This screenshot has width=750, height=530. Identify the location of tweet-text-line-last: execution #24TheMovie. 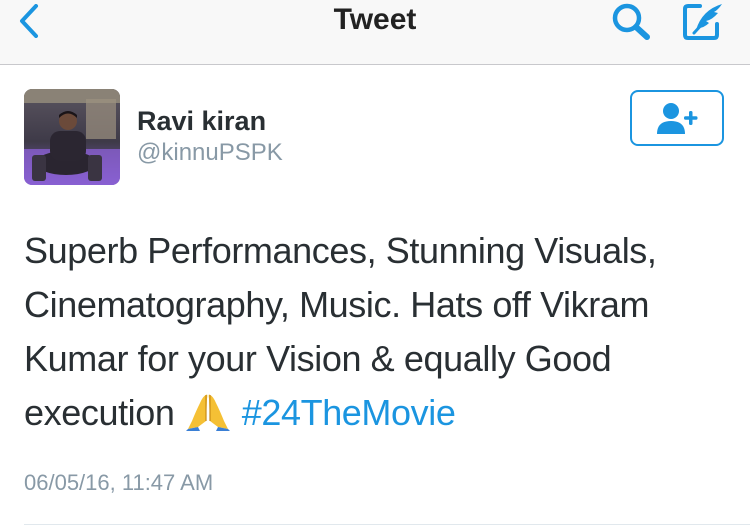
(374, 416).